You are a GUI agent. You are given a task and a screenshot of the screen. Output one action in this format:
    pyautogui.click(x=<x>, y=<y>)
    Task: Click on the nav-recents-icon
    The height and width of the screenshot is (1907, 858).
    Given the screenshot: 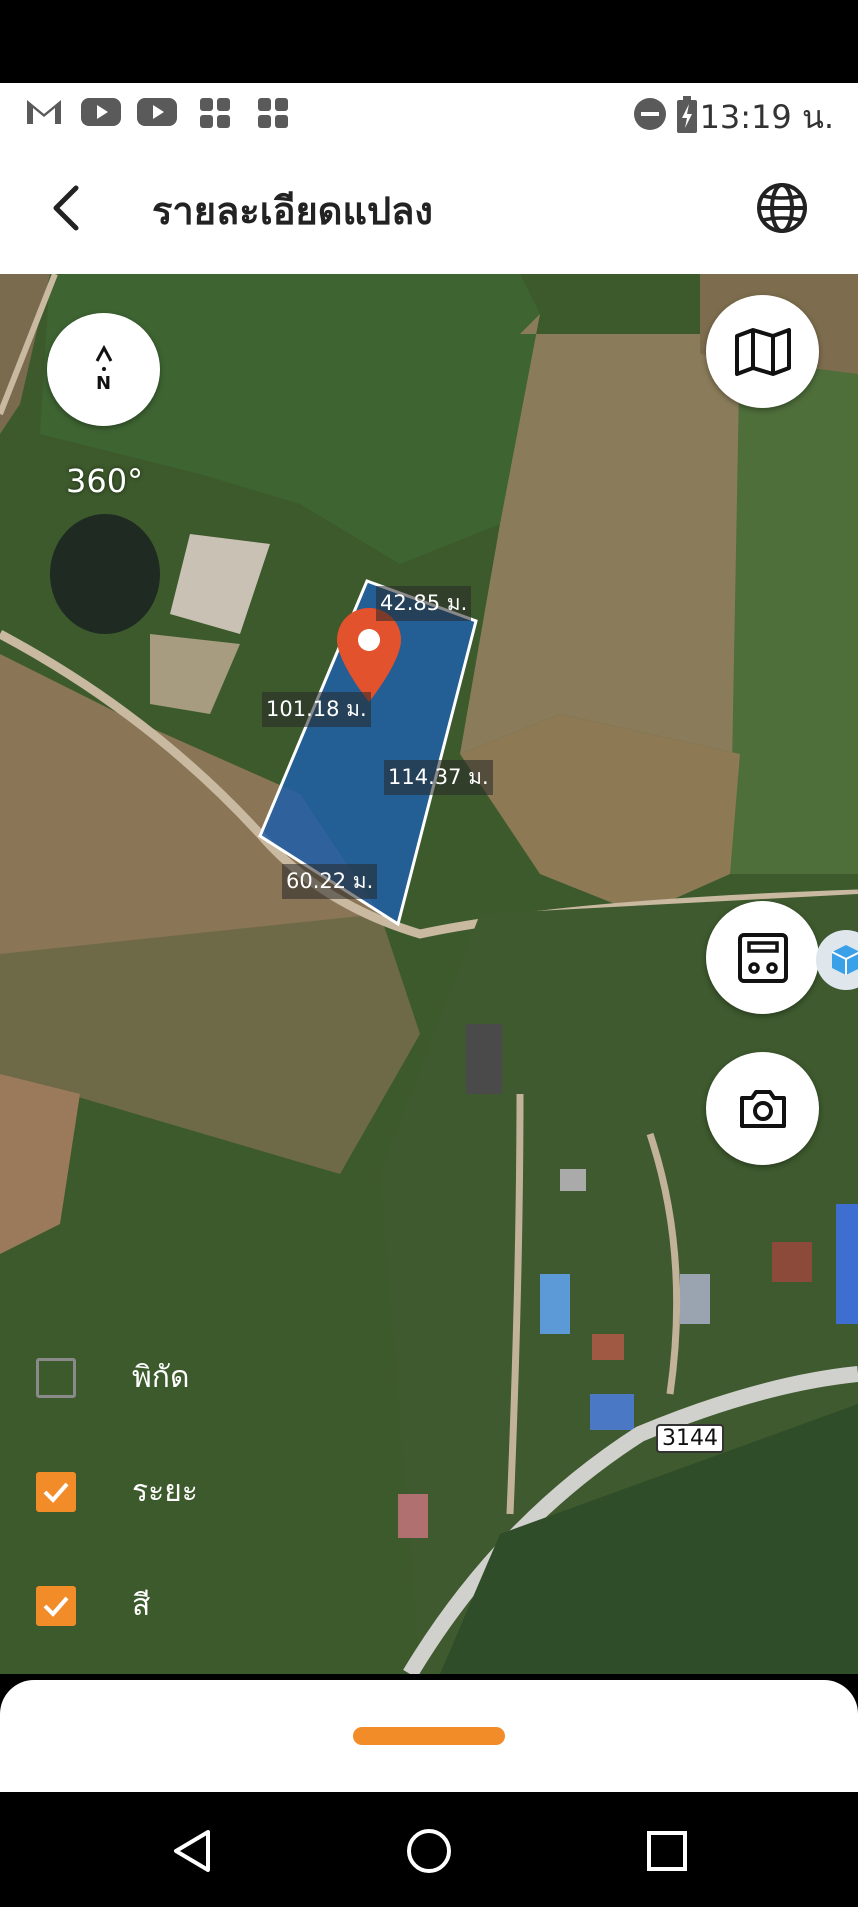 What is the action you would take?
    pyautogui.click(x=667, y=1851)
    